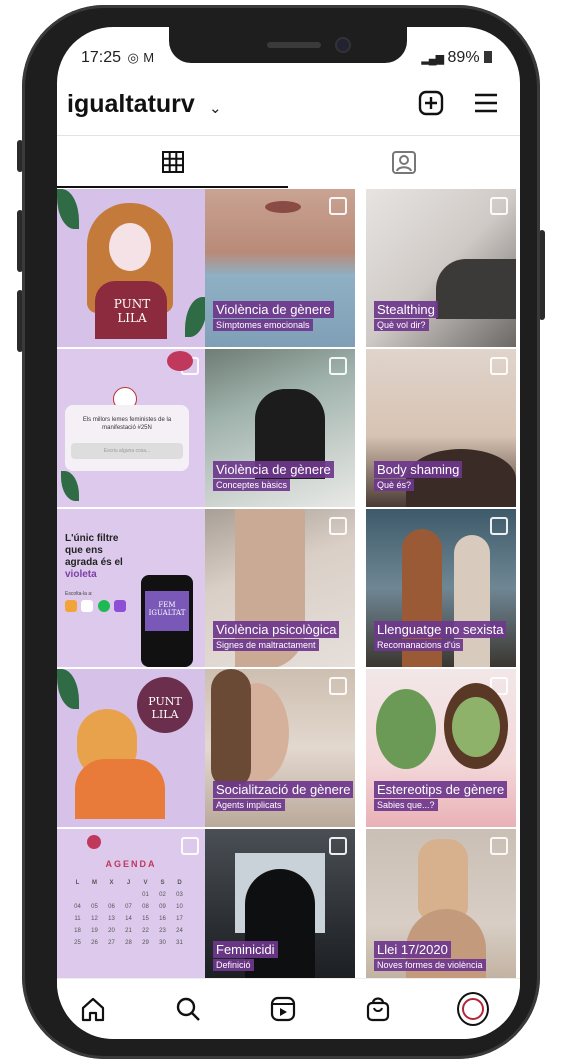  What do you see at coordinates (418, 469) in the screenshot?
I see `post-title: Body shaming` at bounding box center [418, 469].